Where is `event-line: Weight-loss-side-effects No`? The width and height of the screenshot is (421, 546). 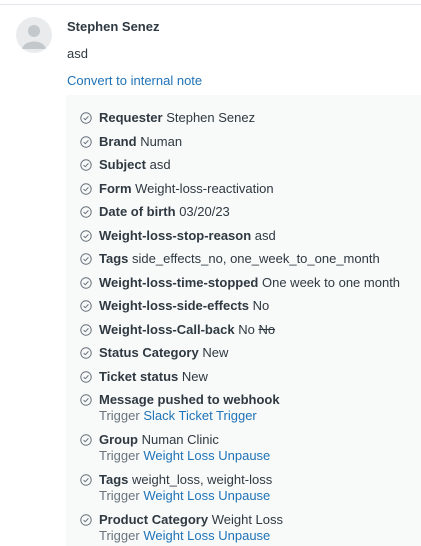 event-line: Weight-loss-side-effects No is located at coordinates (184, 306).